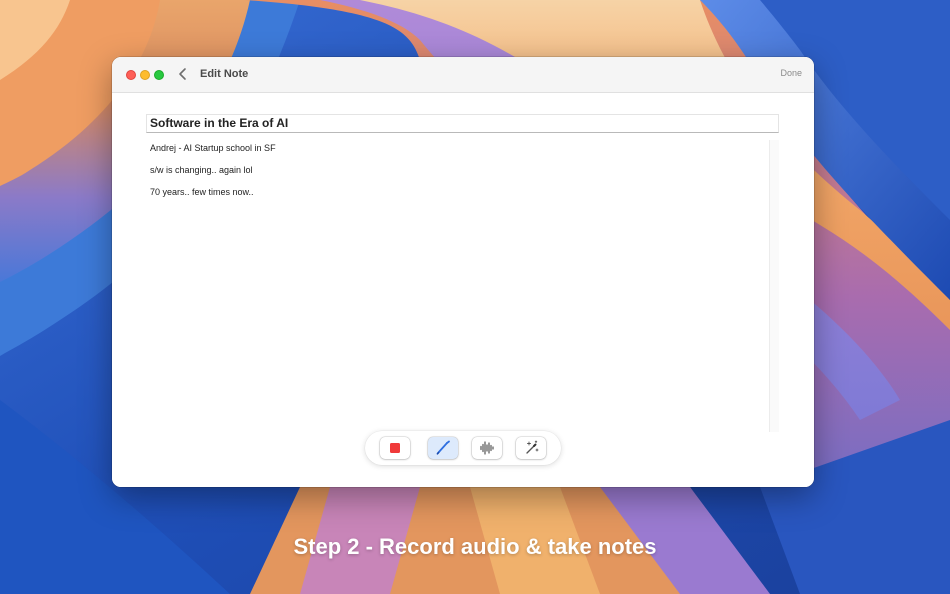  What do you see at coordinates (224, 74) in the screenshot?
I see `window-title: Edit Note` at bounding box center [224, 74].